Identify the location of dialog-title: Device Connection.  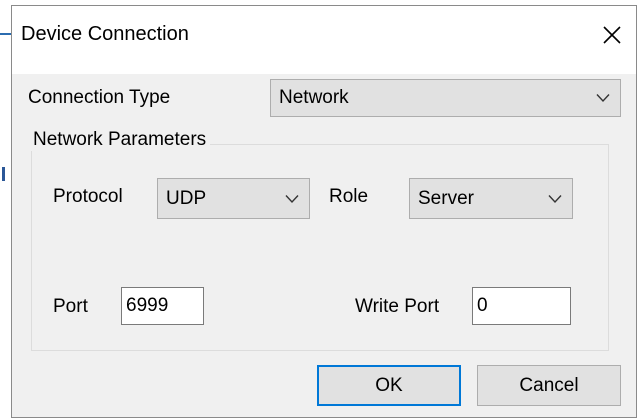
(105, 34).